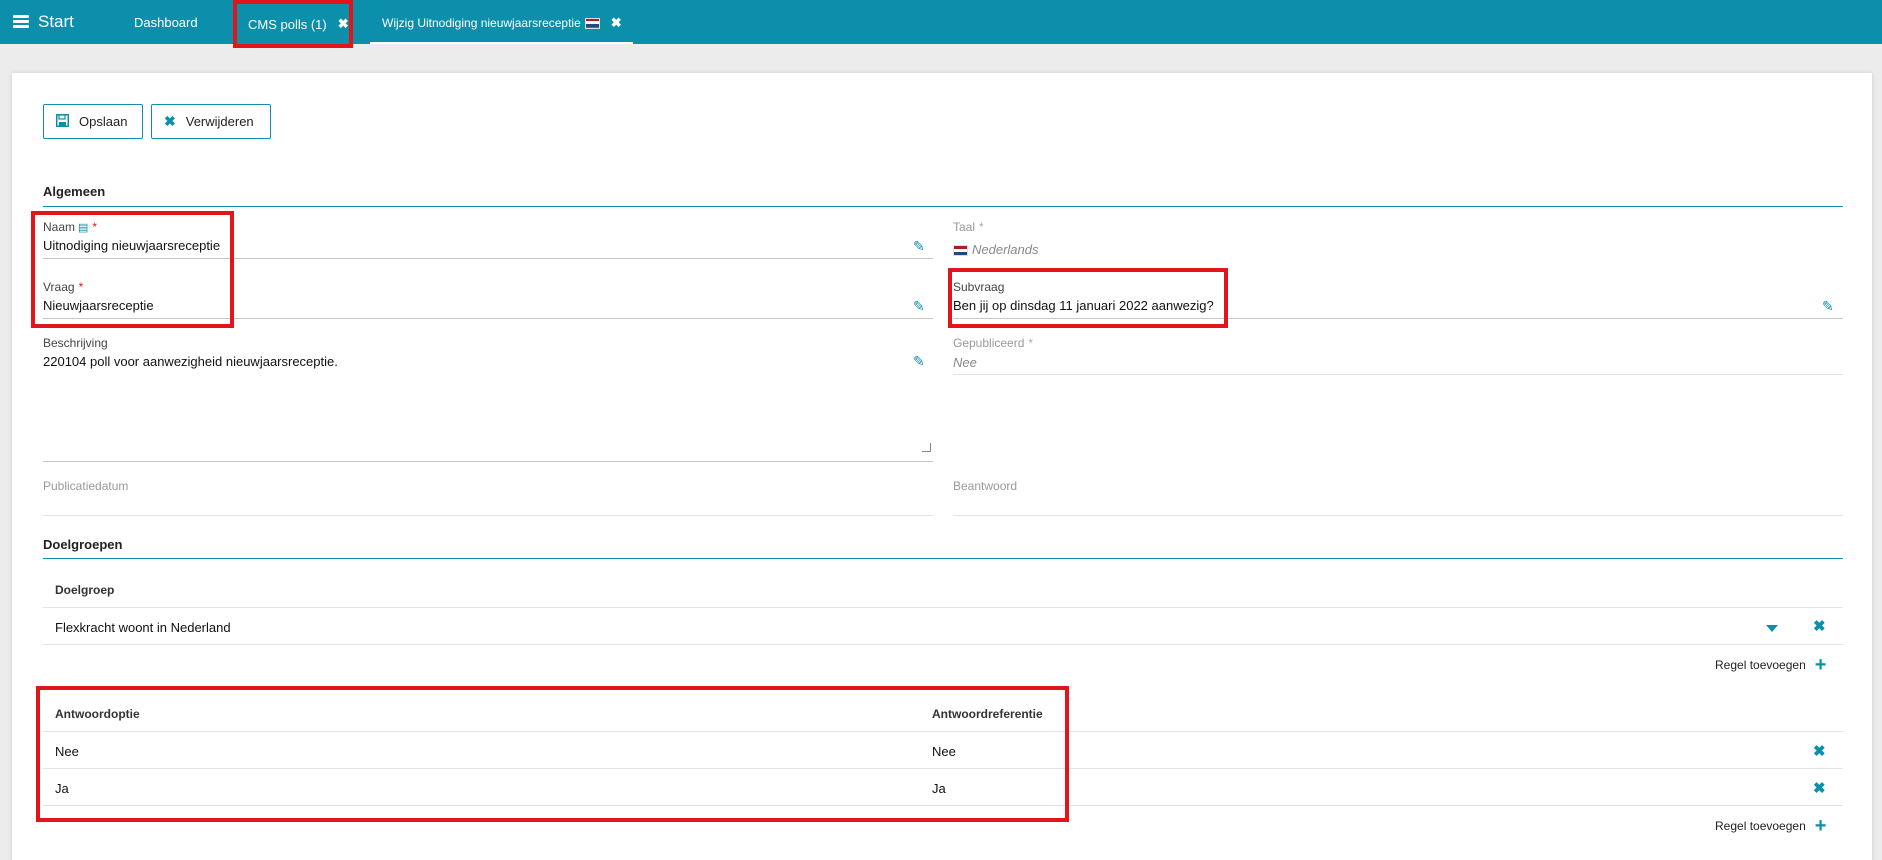 The height and width of the screenshot is (860, 1882). I want to click on close-icon: ✖, so click(170, 121).